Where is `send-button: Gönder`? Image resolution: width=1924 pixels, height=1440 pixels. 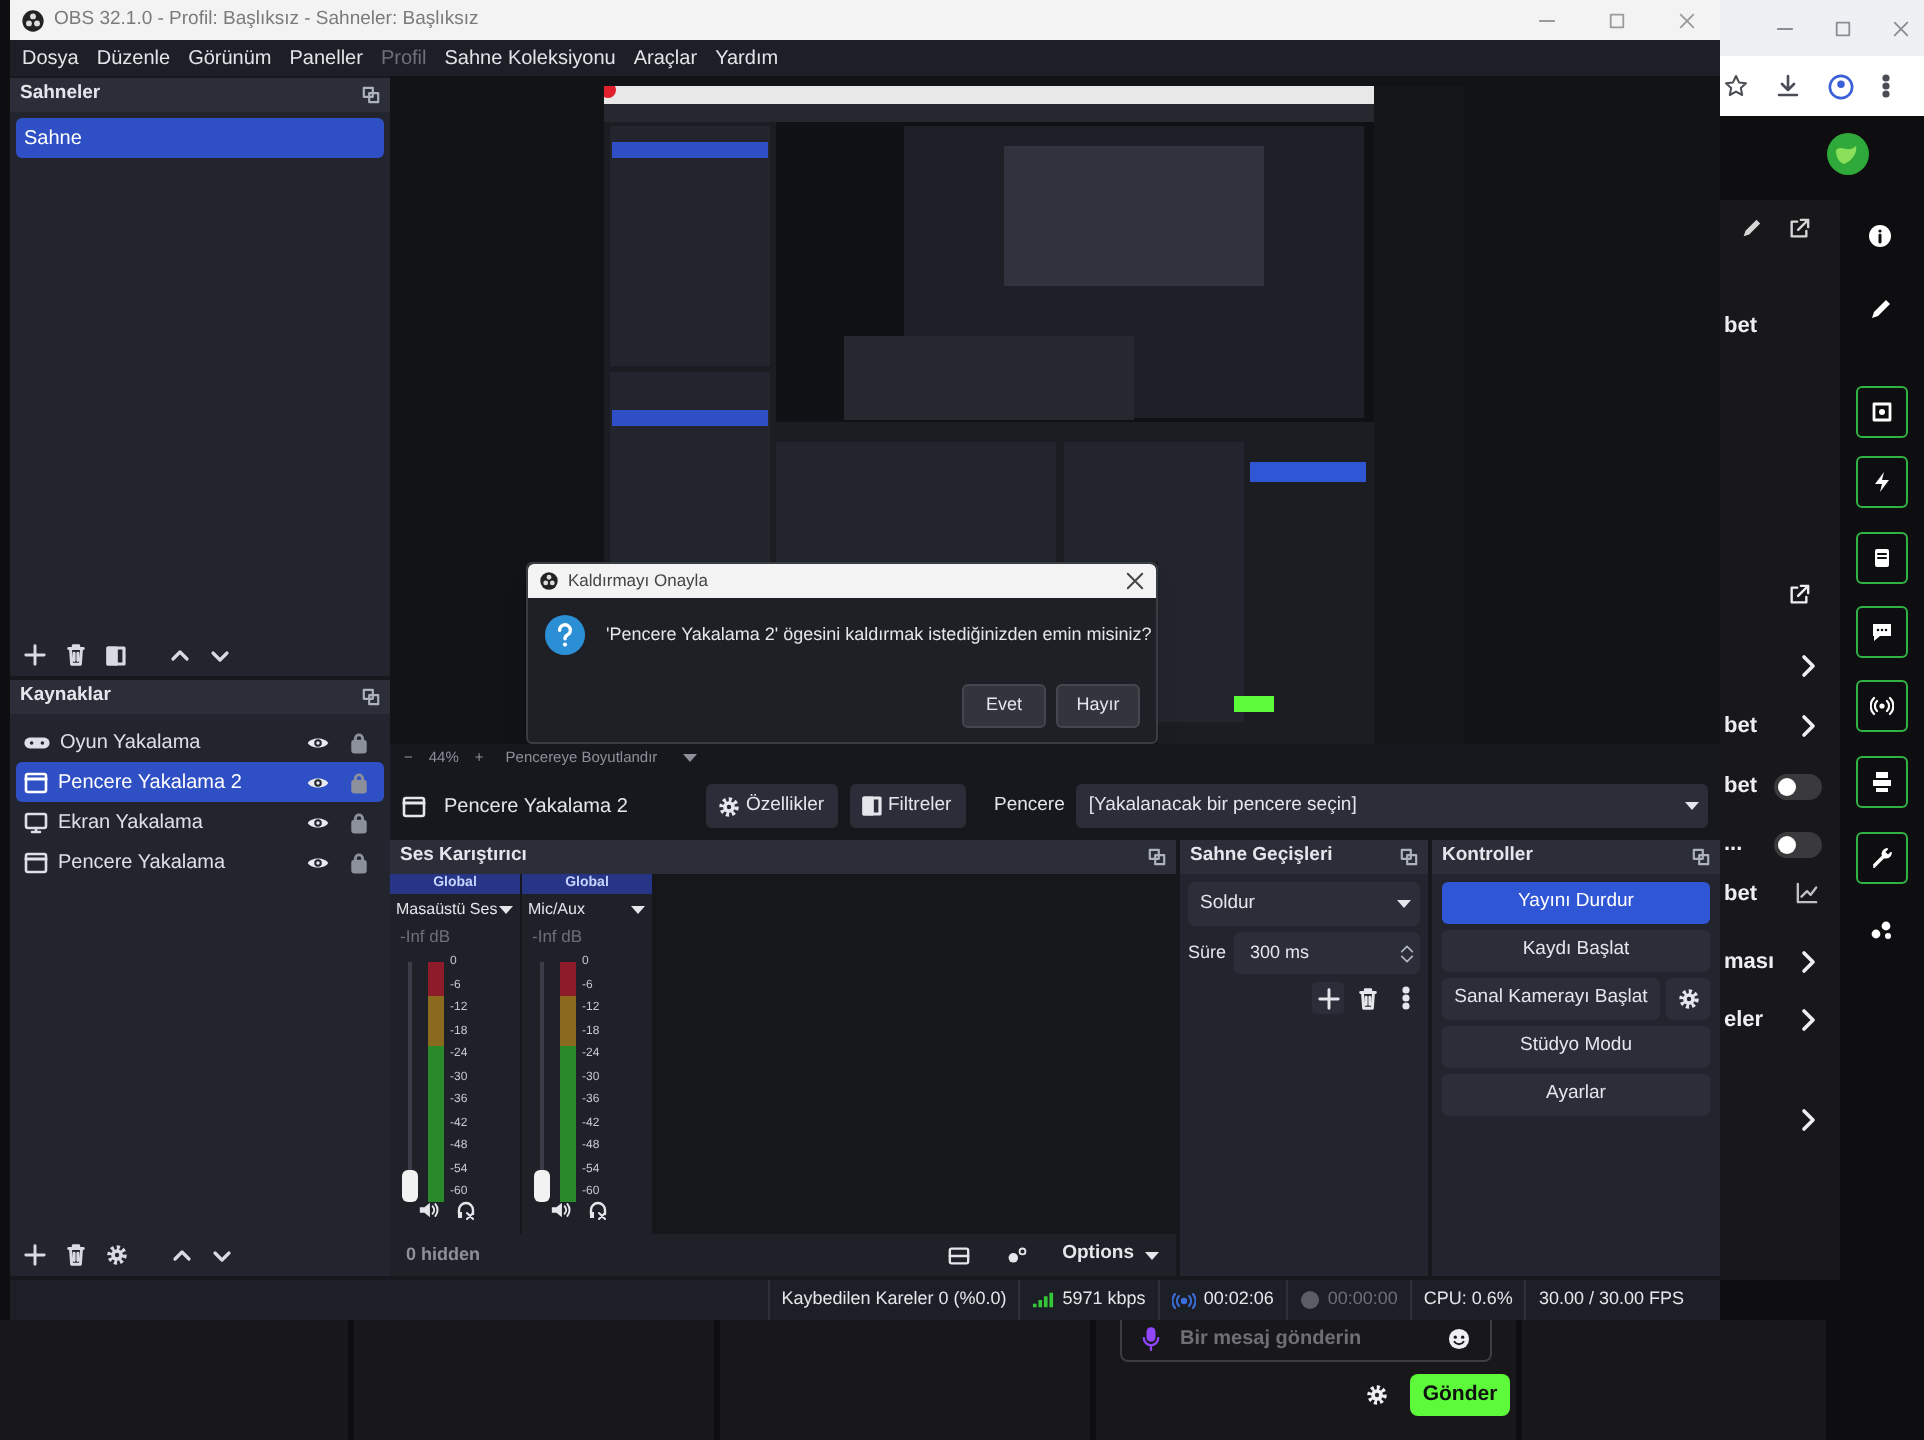 send-button: Gönder is located at coordinates (1460, 1395).